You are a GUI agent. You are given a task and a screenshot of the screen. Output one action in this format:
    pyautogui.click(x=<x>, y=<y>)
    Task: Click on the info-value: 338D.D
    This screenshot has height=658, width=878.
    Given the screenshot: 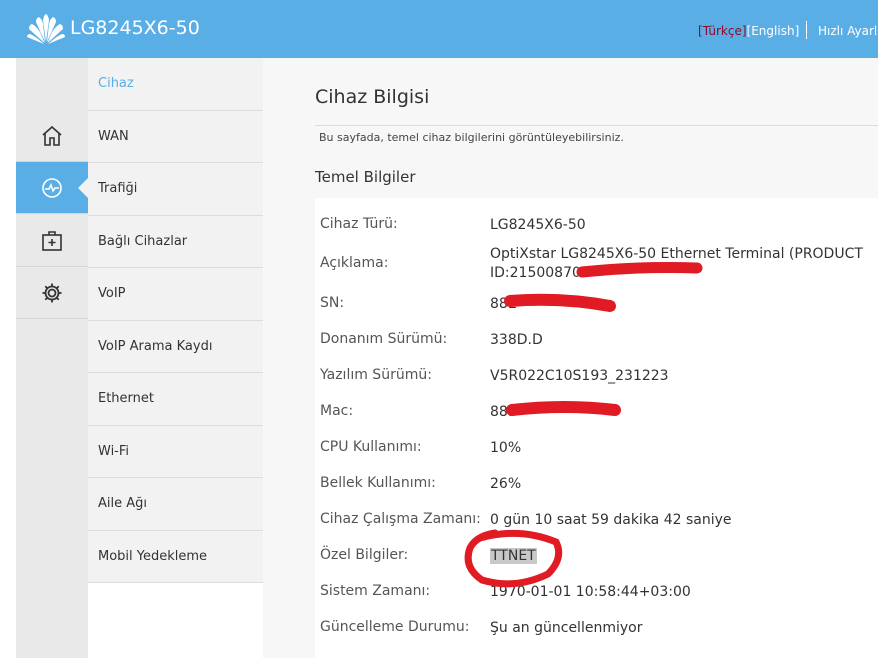 What is the action you would take?
    pyautogui.click(x=516, y=340)
    